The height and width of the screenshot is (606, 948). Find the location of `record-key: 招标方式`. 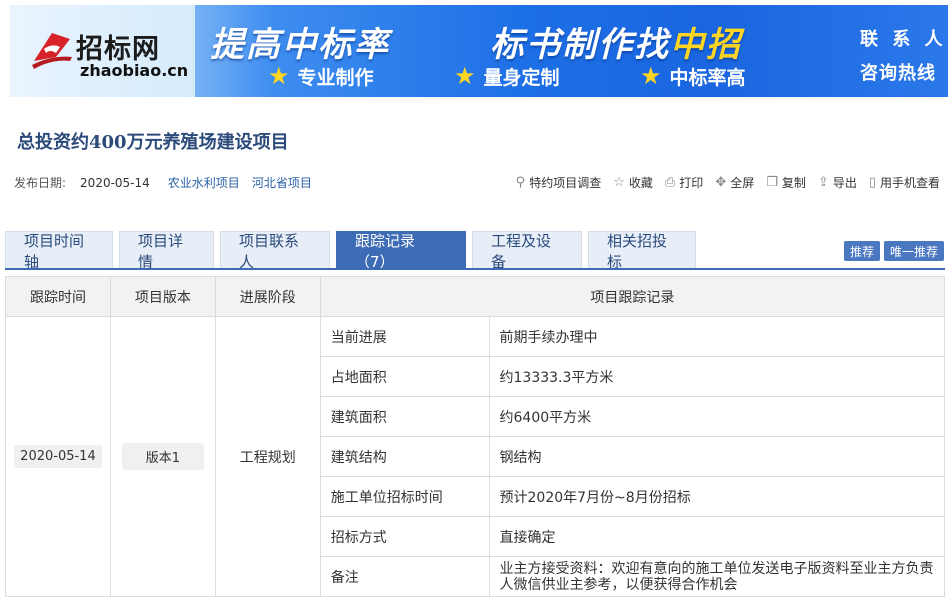

record-key: 招标方式 is located at coordinates (404, 536).